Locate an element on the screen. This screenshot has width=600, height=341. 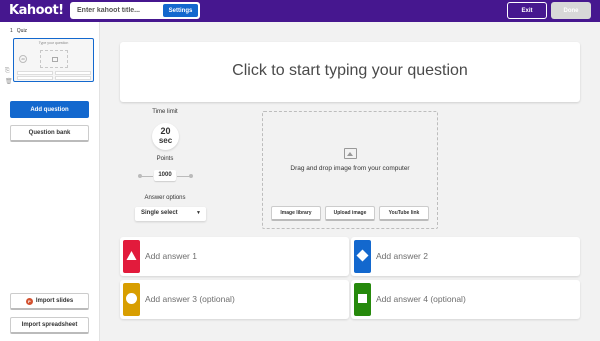
answer-2-text: Add answer 2 is located at coordinates (402, 256).